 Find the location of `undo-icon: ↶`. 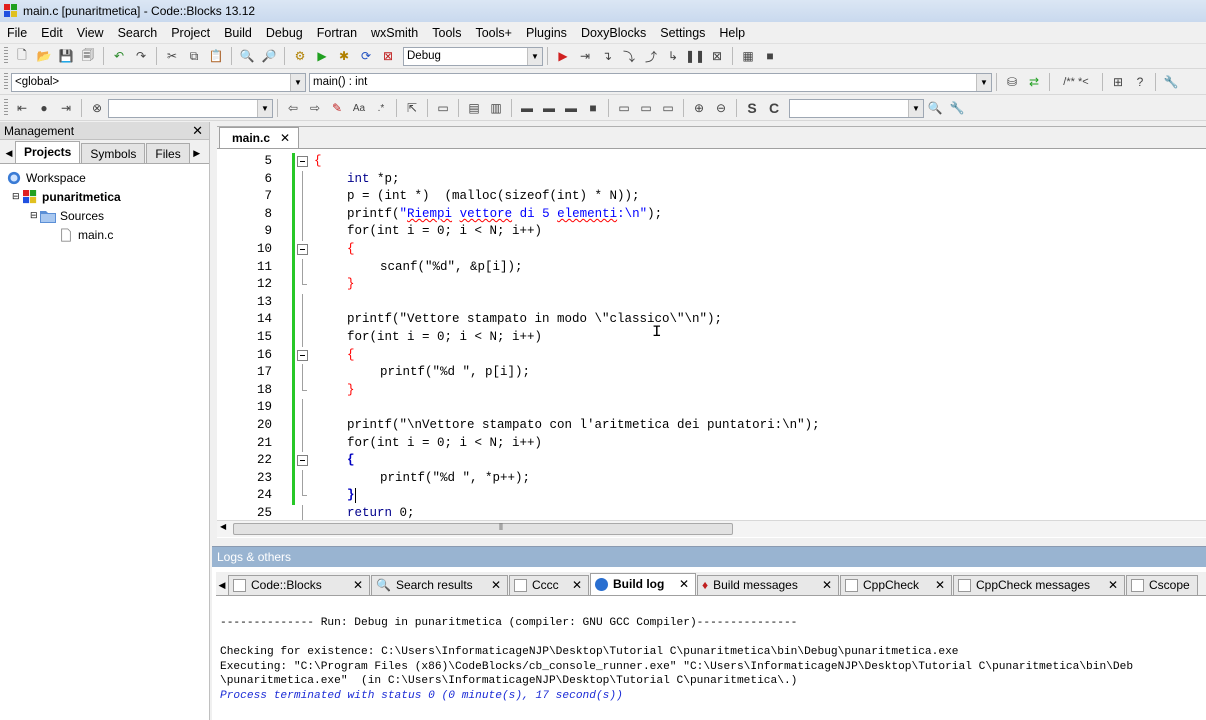

undo-icon: ↶ is located at coordinates (119, 56).